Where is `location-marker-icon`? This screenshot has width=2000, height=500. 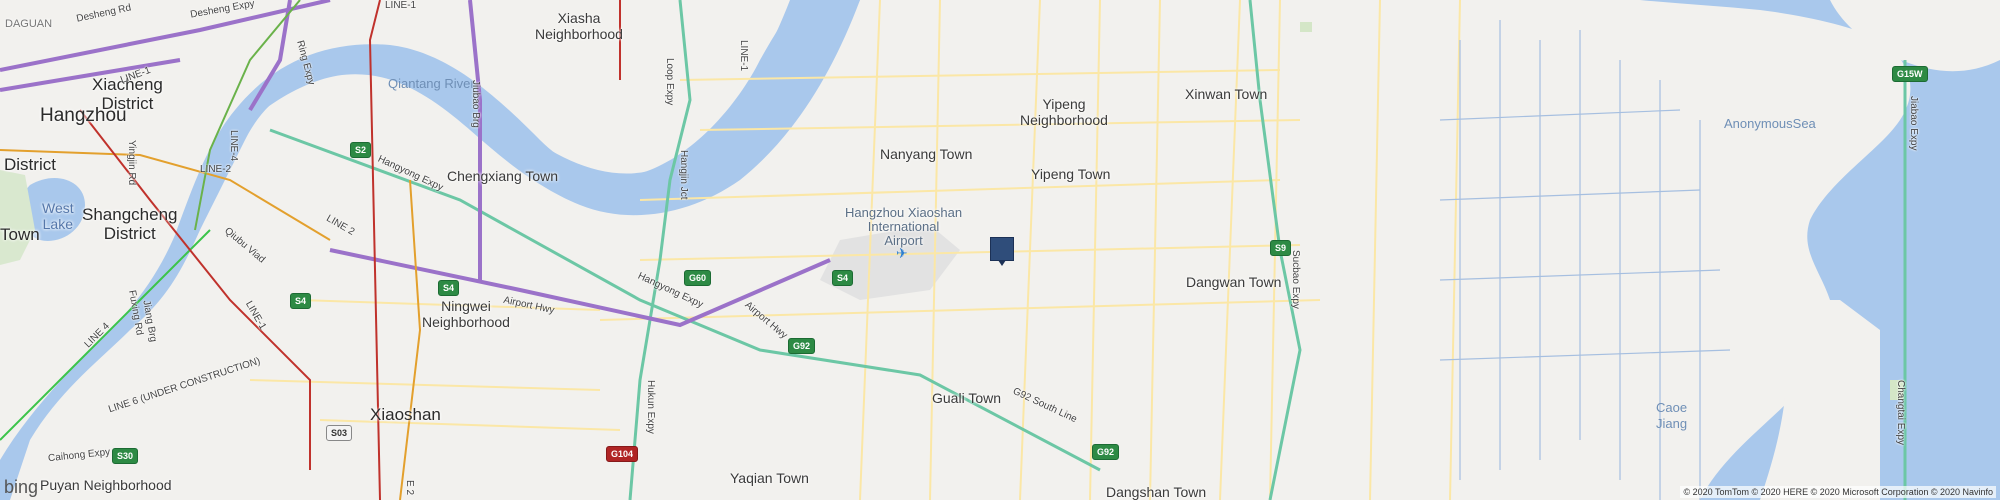
location-marker-icon is located at coordinates (1002, 251).